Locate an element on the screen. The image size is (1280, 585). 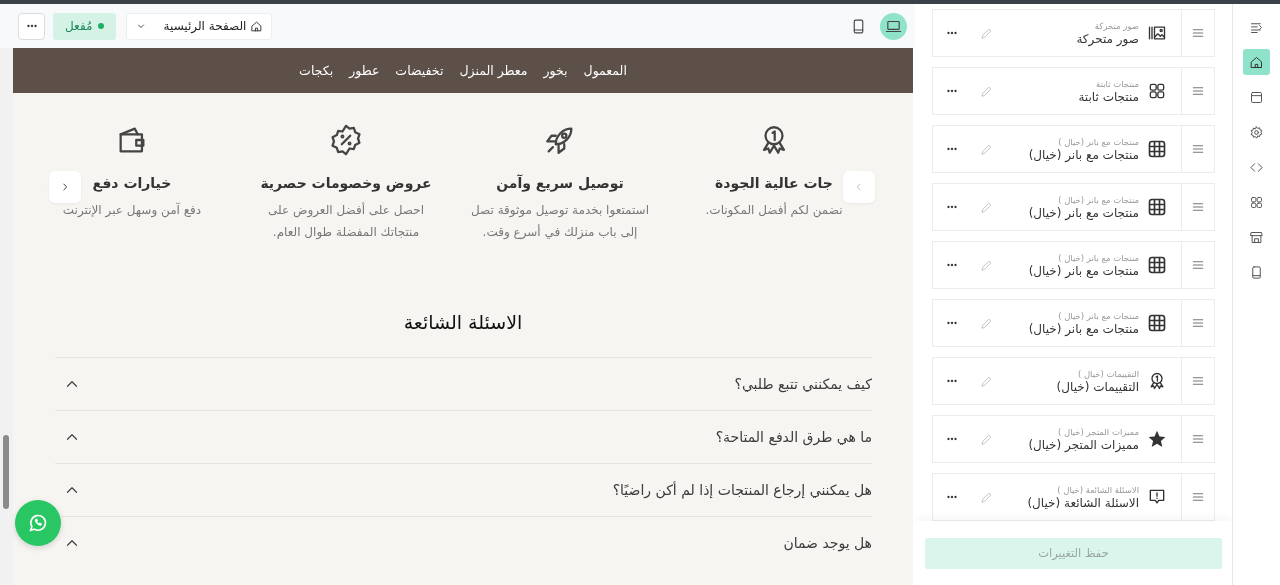
section-card: صور متحركة صور متحركة is located at coordinates (1073, 33).